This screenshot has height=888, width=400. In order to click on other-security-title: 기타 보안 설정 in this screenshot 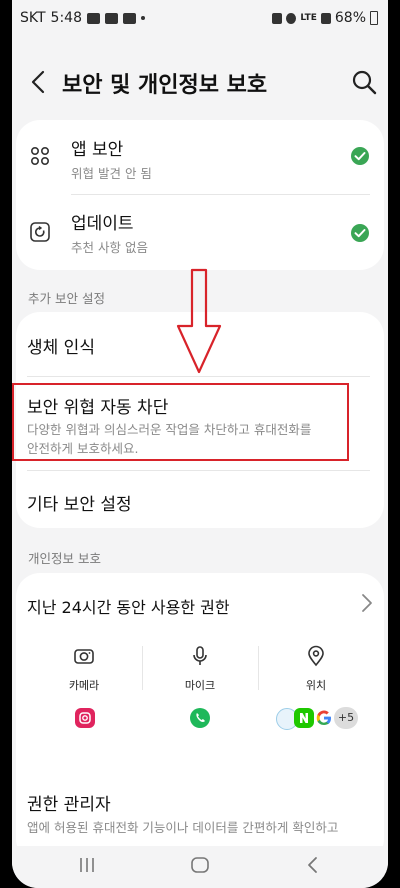, I will do `click(79, 505)`.